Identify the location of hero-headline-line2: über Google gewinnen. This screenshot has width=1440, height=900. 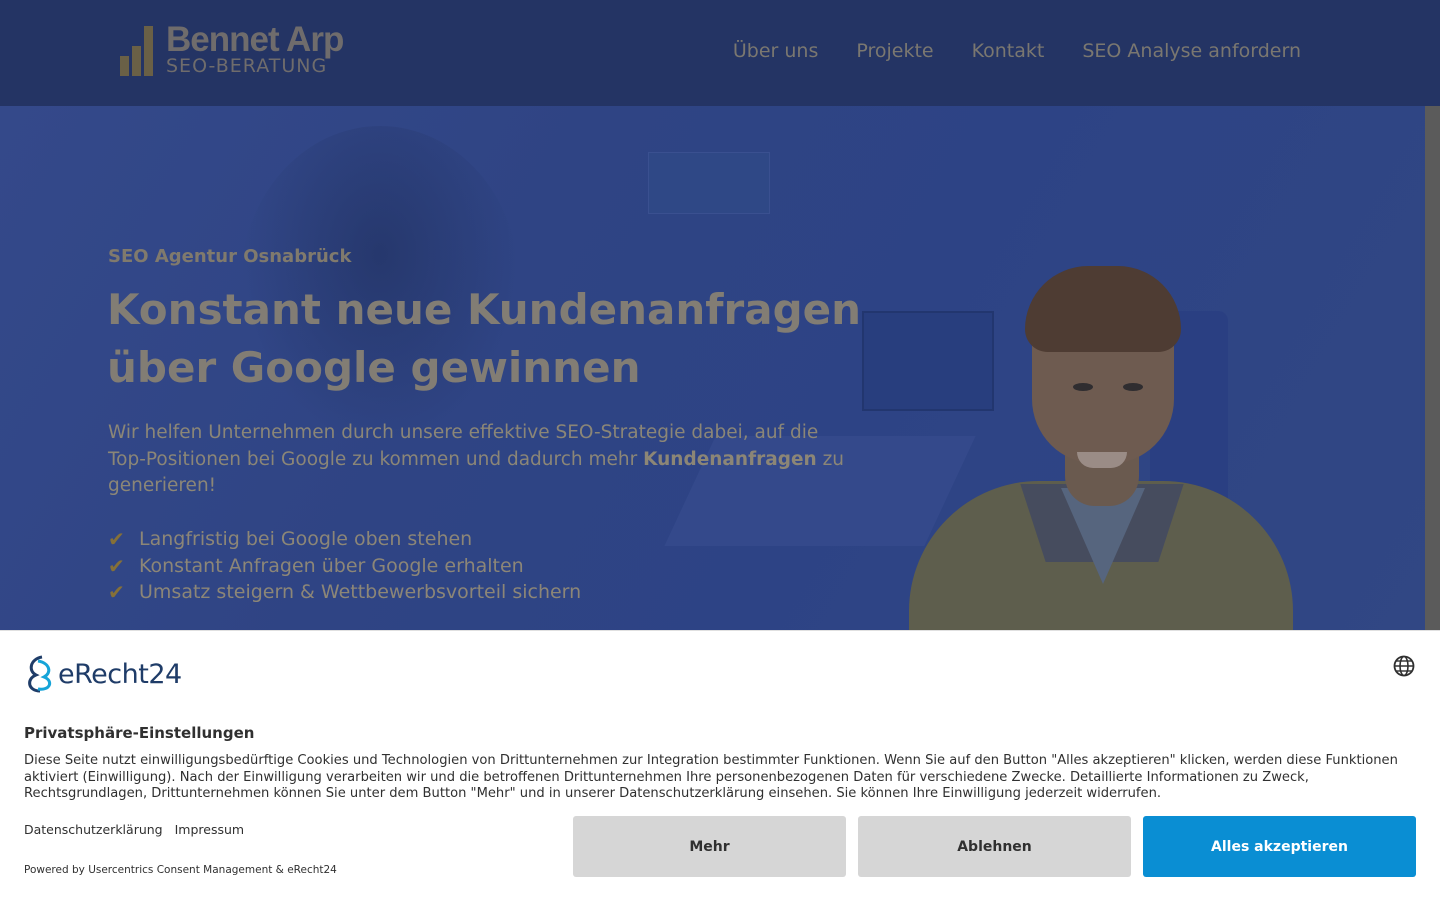
(374, 367).